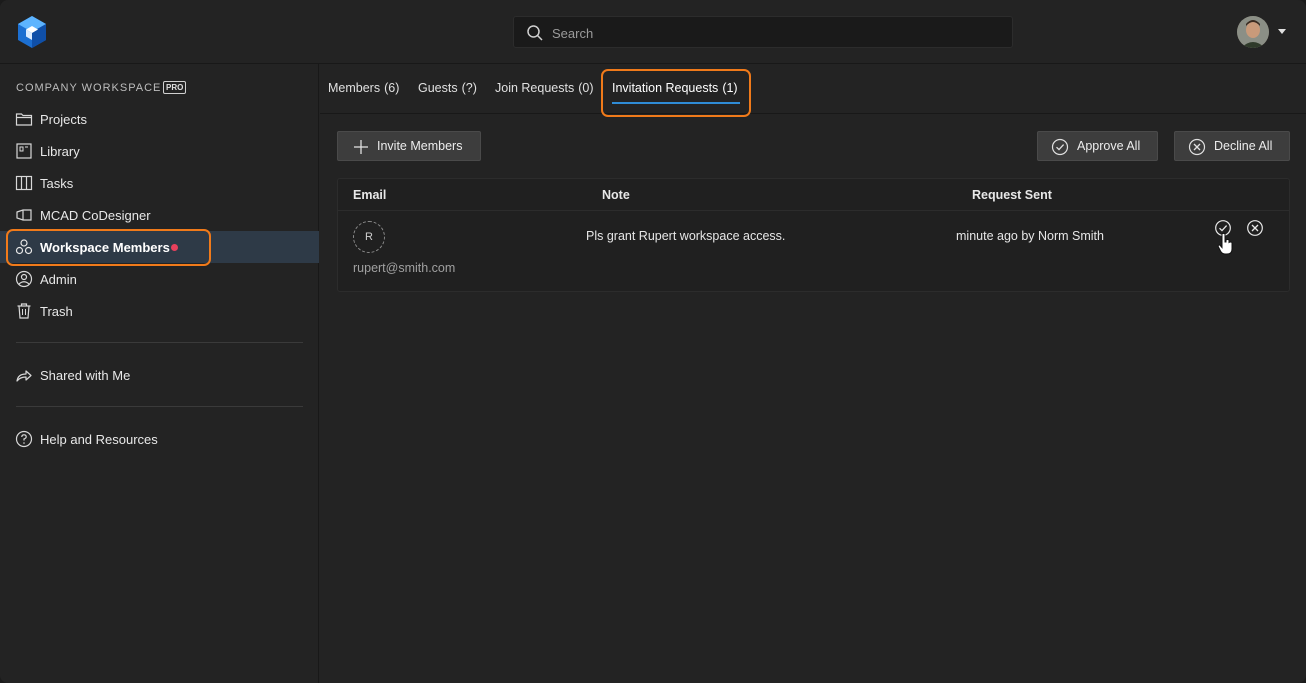 The image size is (1306, 683). What do you see at coordinates (369, 195) in the screenshot?
I see `column-header-email: Email` at bounding box center [369, 195].